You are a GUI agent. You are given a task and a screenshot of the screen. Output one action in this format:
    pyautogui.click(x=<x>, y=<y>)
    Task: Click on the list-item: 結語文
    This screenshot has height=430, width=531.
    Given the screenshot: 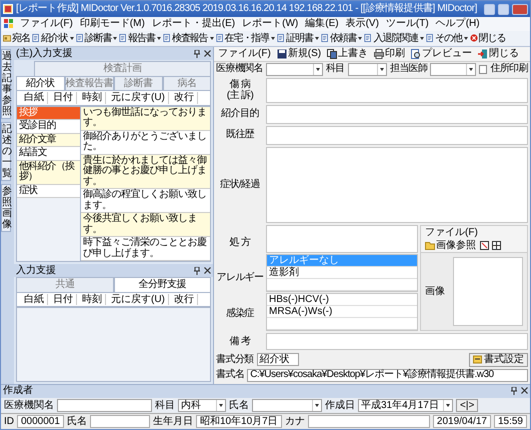 What is the action you would take?
    pyautogui.click(x=48, y=153)
    